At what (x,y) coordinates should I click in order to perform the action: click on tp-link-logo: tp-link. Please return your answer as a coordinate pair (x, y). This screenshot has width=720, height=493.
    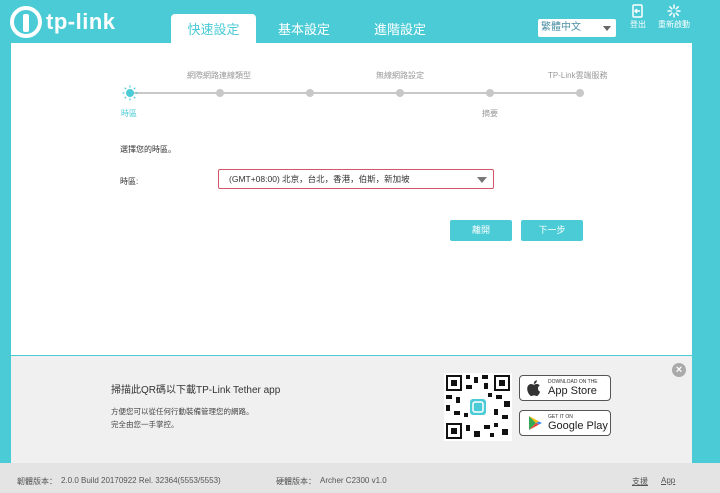
    Looking at the image, I should click on (63, 22).